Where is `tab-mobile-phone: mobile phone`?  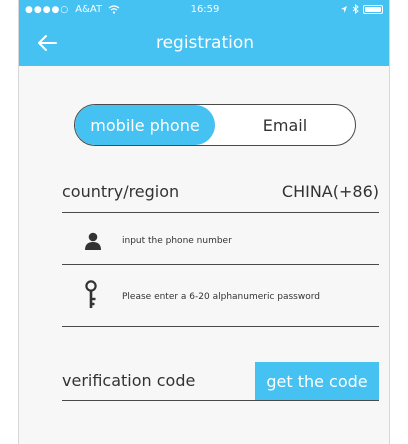
tab-mobile-phone: mobile phone is located at coordinates (145, 125).